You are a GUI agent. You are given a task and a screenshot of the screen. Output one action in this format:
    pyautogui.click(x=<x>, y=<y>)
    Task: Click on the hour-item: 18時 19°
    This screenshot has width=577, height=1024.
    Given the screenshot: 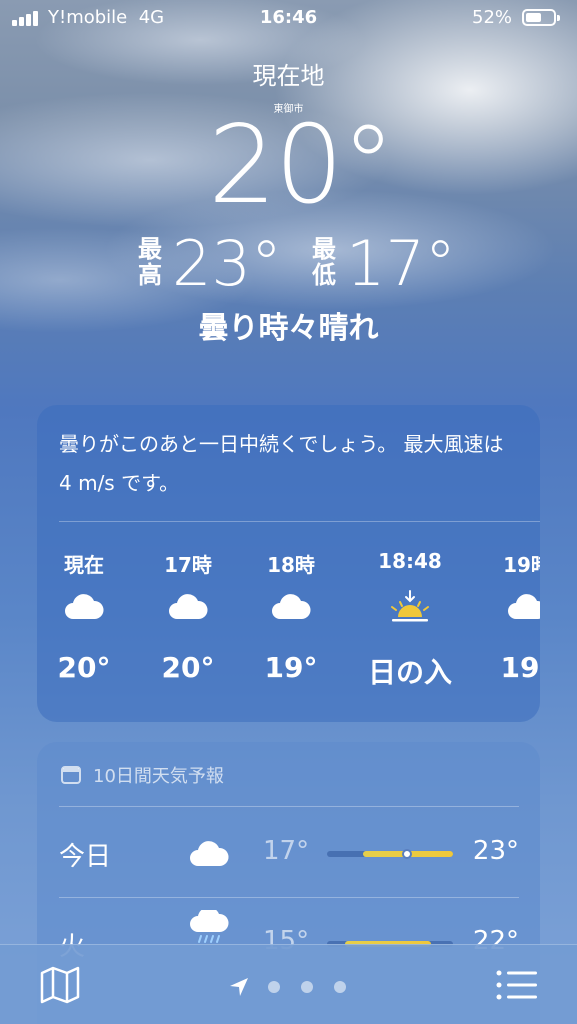 What is the action you would take?
    pyautogui.click(x=291, y=616)
    